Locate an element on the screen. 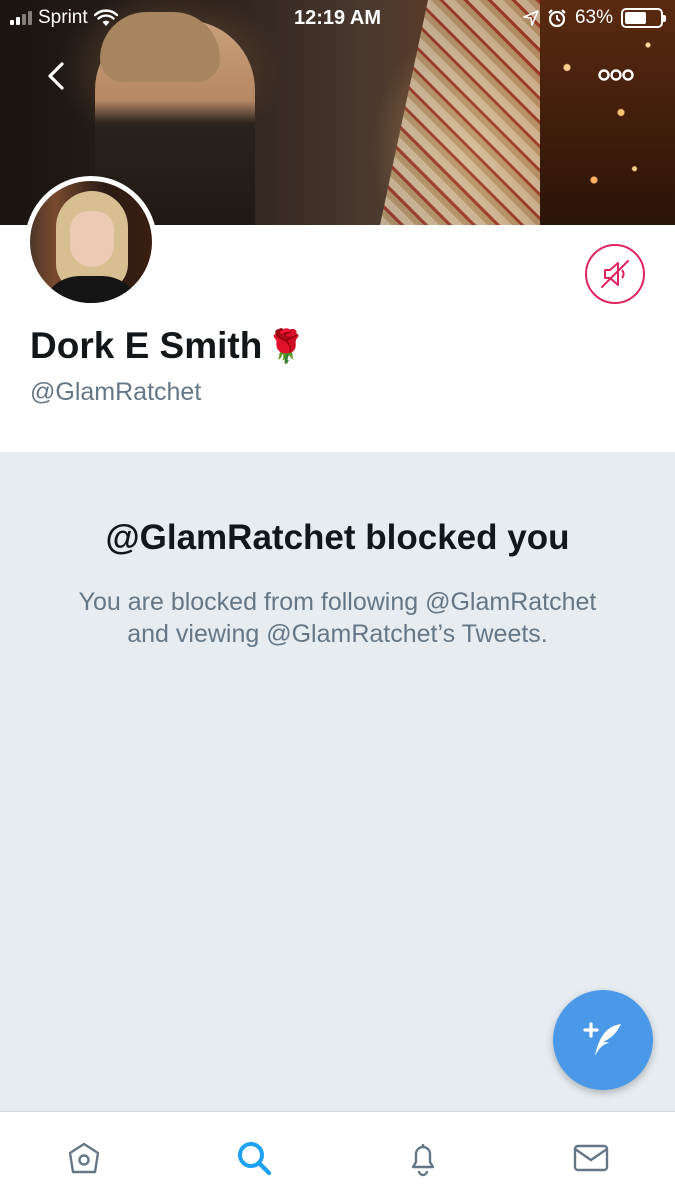  more-options-button is located at coordinates (616, 75).